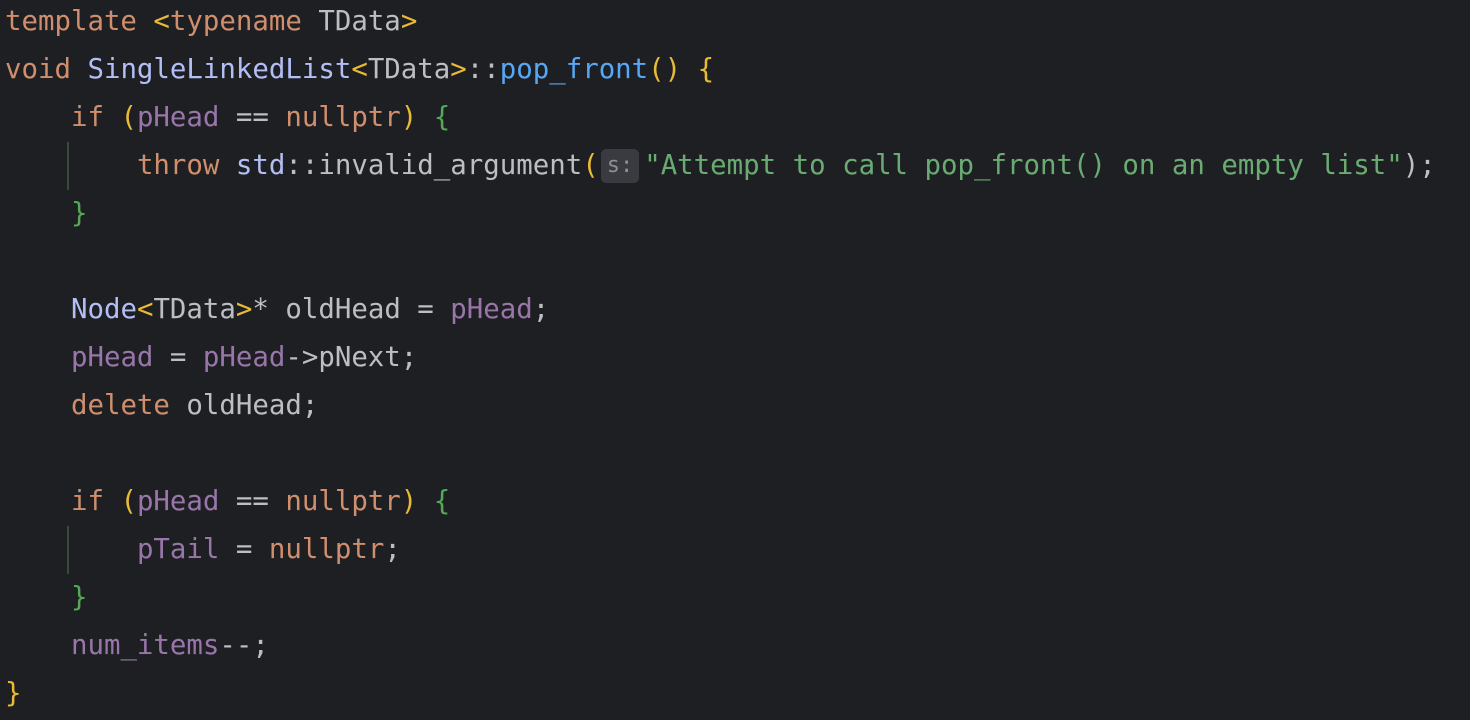 Image resolution: width=1470 pixels, height=720 pixels. I want to click on class-name: SingleLinkedList, so click(211, 69).